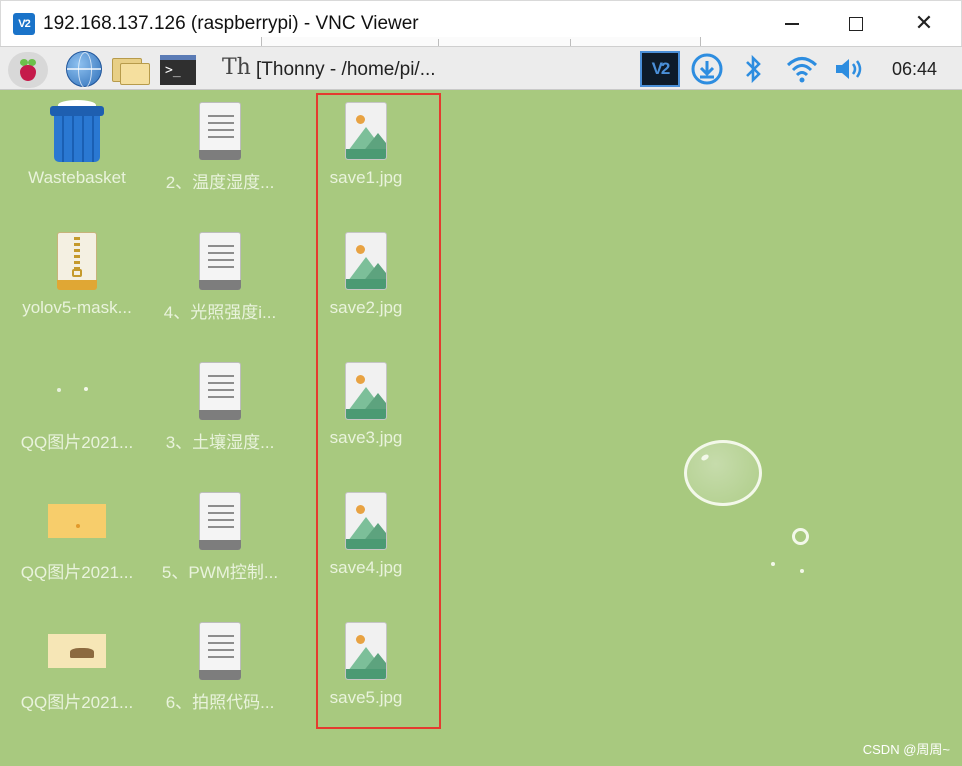  I want to click on selection-highlight-box, so click(378, 411).